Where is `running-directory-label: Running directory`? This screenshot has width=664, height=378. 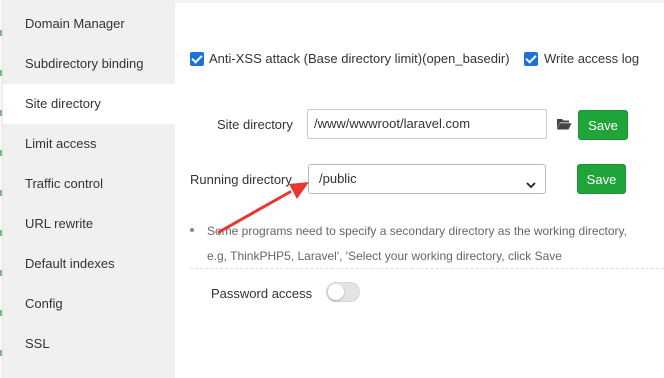 running-directory-label: Running directory is located at coordinates (241, 179).